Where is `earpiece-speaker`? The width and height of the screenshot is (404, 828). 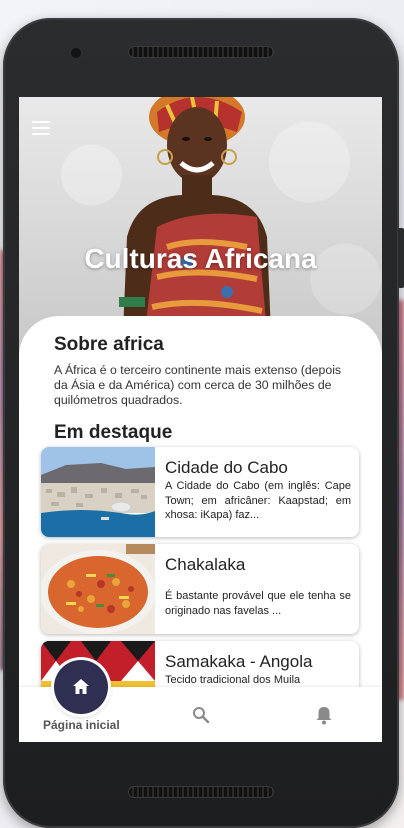 earpiece-speaker is located at coordinates (201, 52).